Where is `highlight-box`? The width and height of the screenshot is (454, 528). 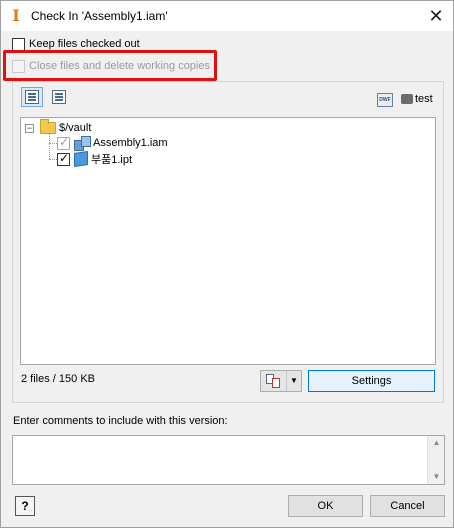 highlight-box is located at coordinates (110, 65).